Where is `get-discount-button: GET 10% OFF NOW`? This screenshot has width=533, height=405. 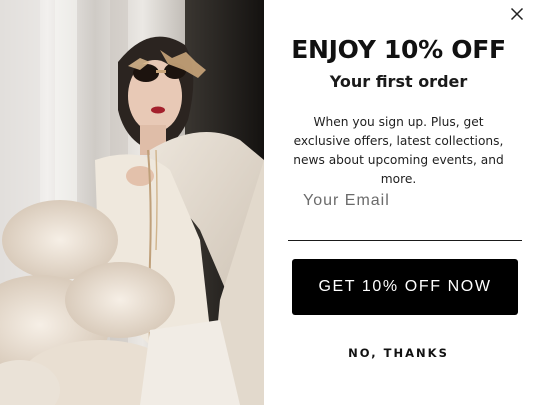 get-discount-button: GET 10% OFF NOW is located at coordinates (405, 287).